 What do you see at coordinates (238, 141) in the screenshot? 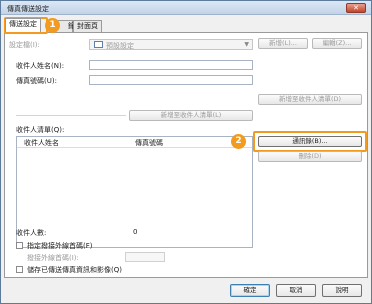
I see `callout-badge-2: 2` at bounding box center [238, 141].